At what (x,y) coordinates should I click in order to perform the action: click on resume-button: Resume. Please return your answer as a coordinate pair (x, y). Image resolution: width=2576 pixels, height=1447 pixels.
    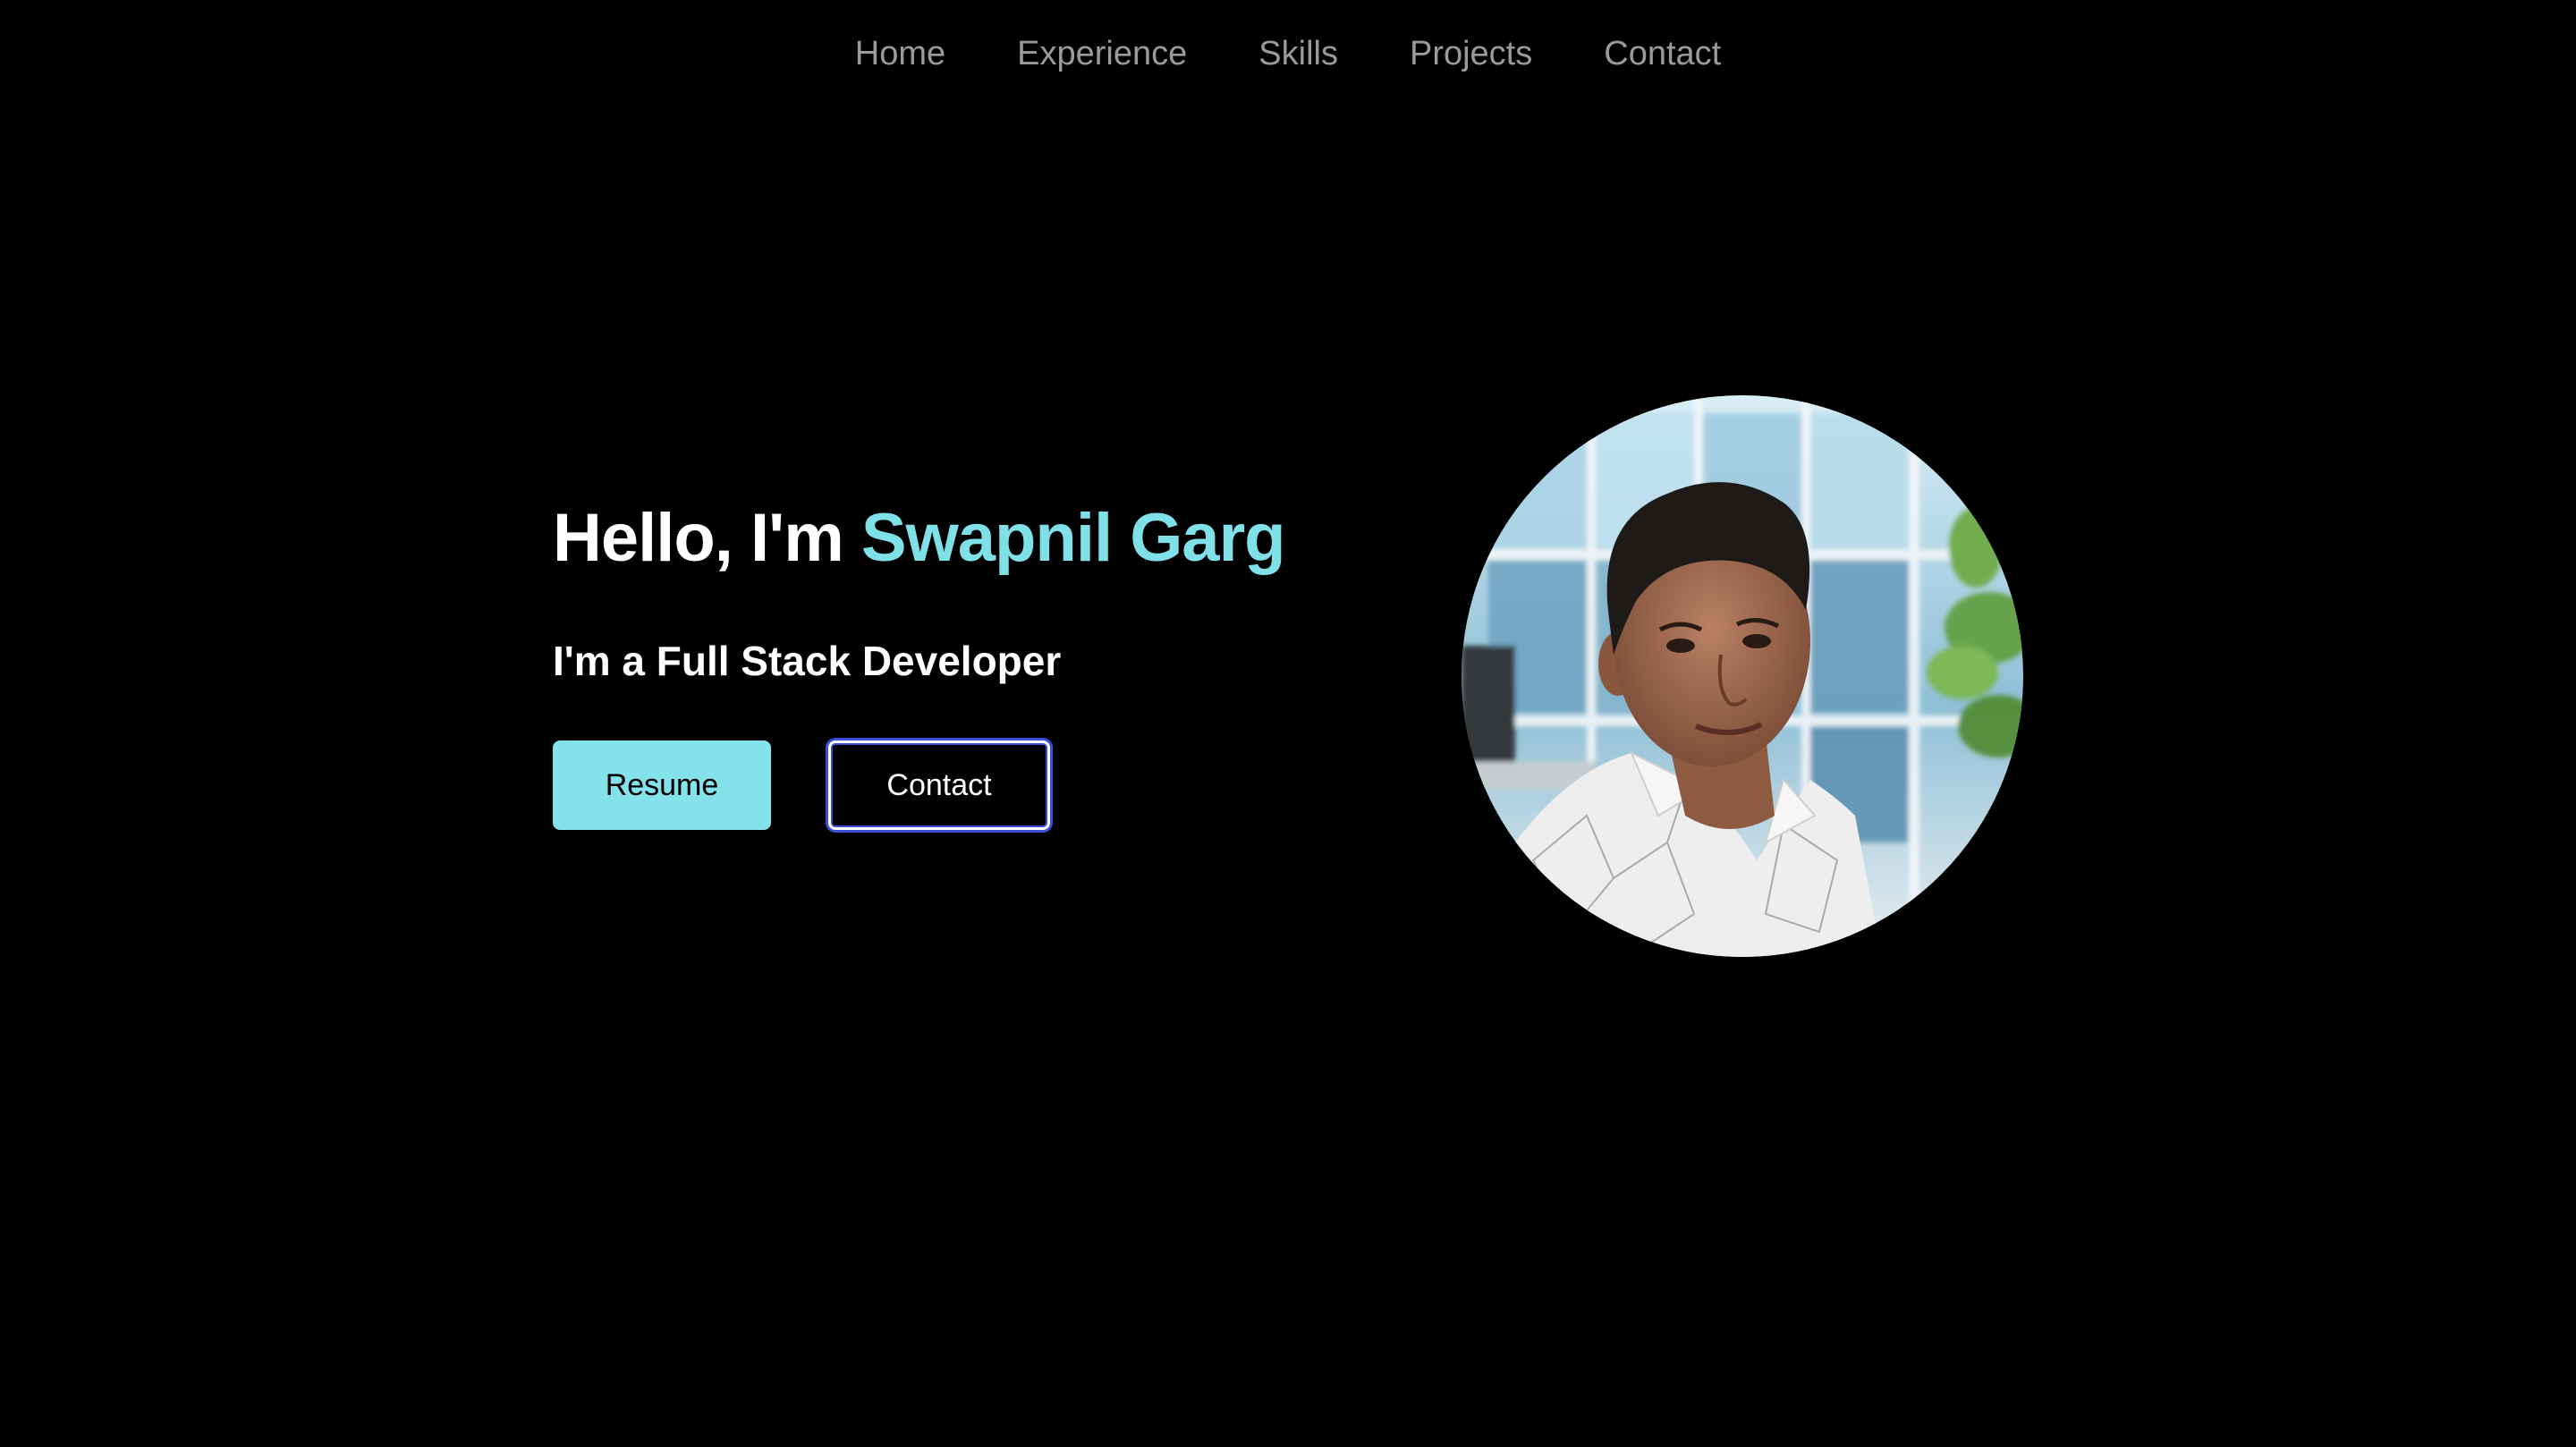
    Looking at the image, I should click on (662, 785).